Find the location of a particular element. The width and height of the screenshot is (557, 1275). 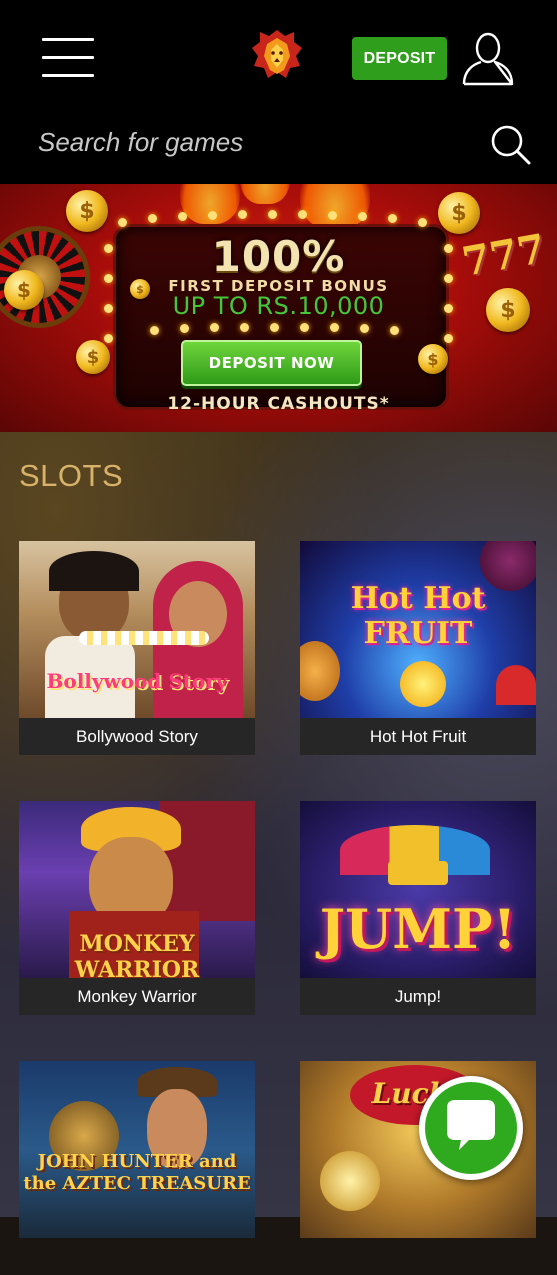

game-card-hot-hot-fruit: Hot Hot FRUIT Hot Hot Fruit is located at coordinates (418, 648).